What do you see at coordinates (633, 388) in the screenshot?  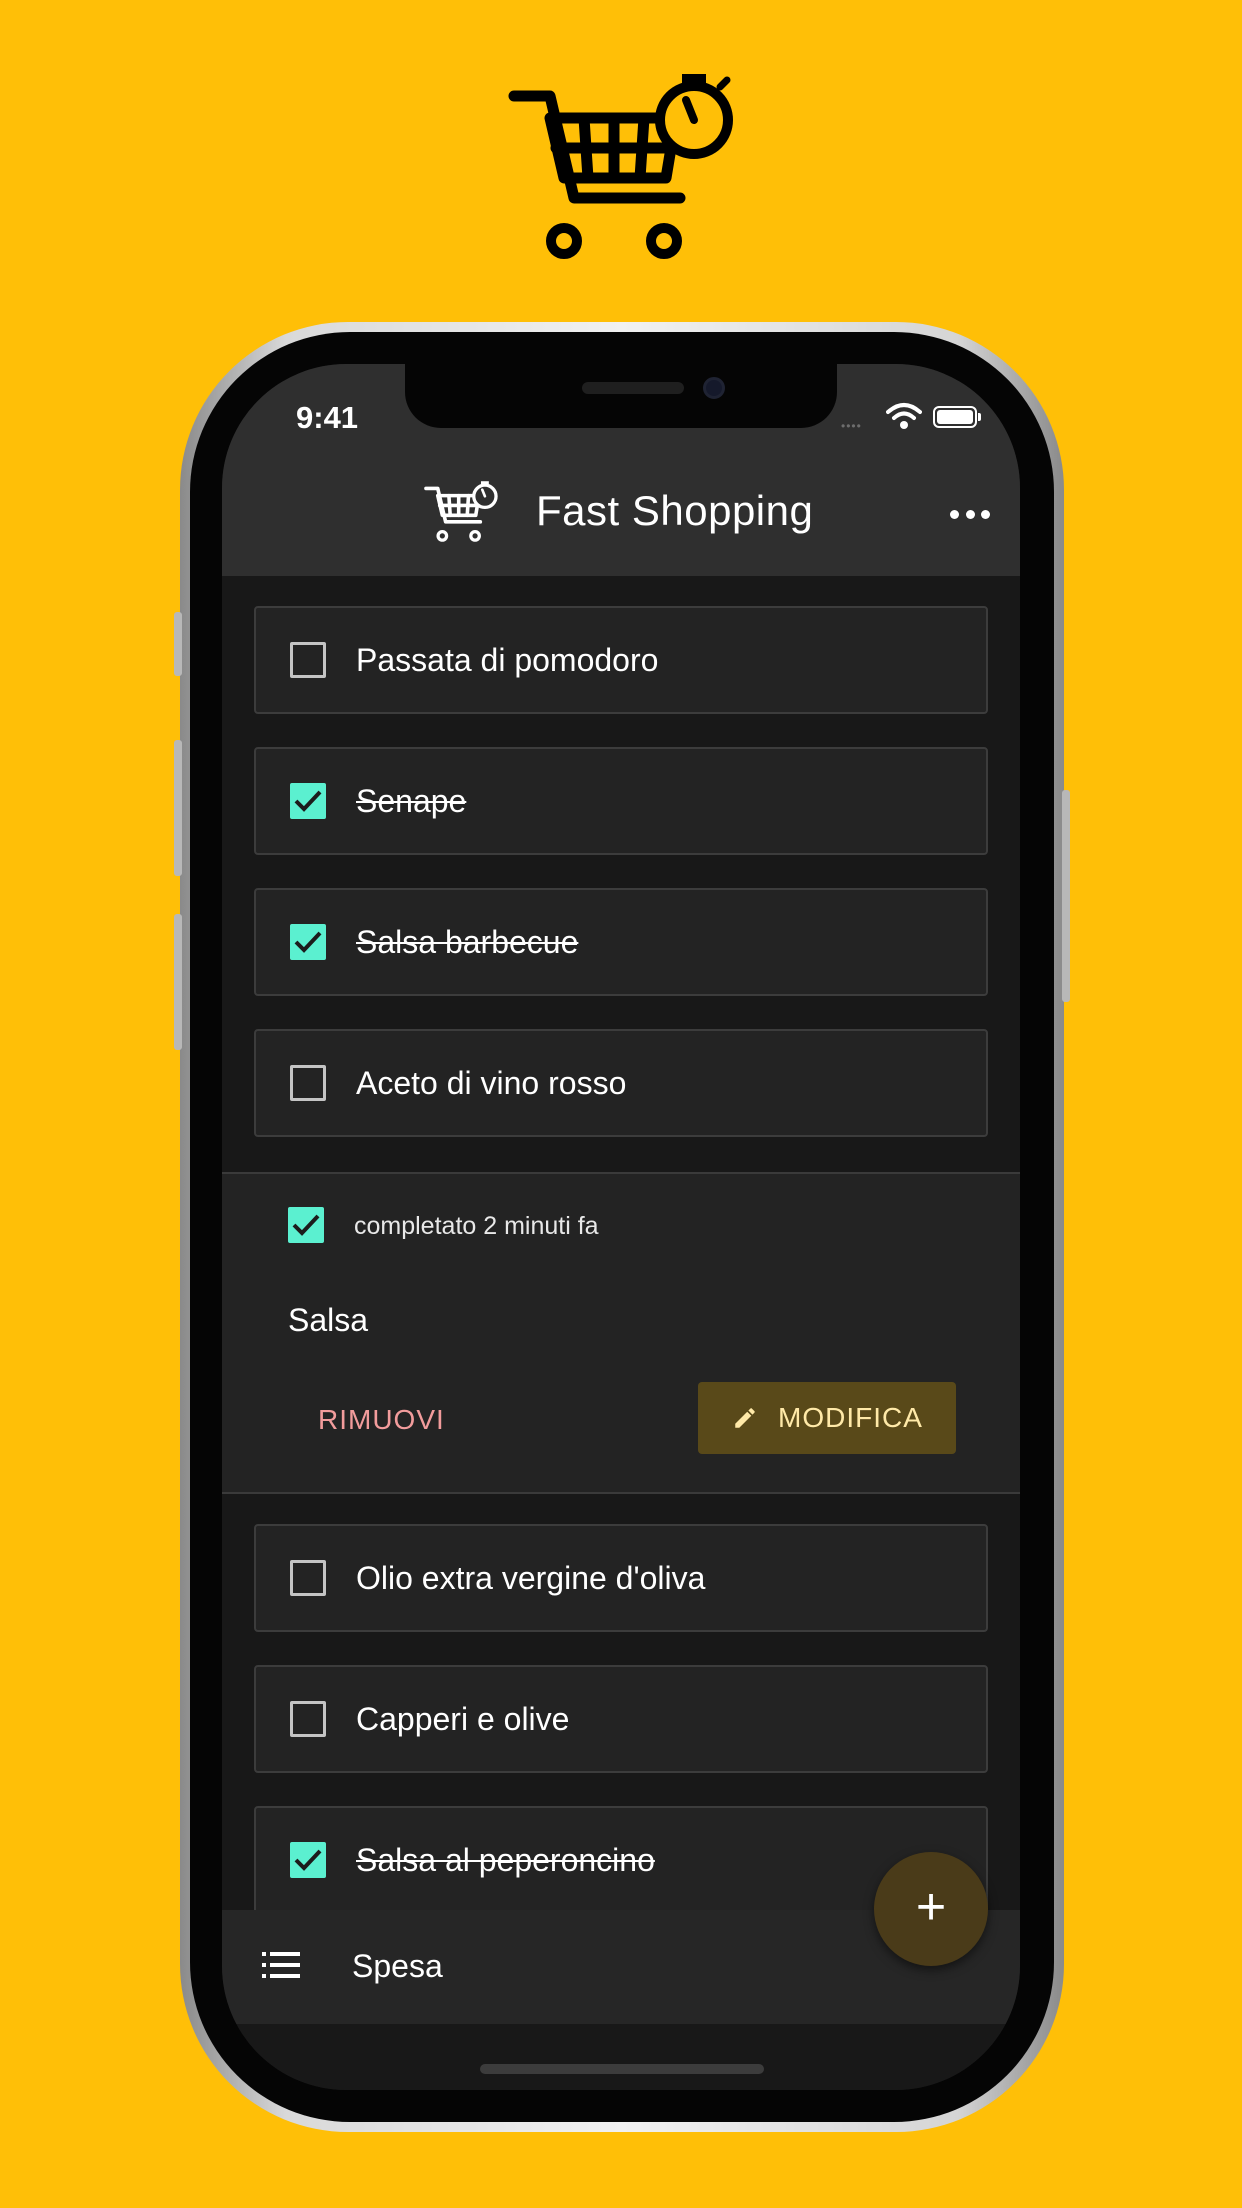 I see `speaker` at bounding box center [633, 388].